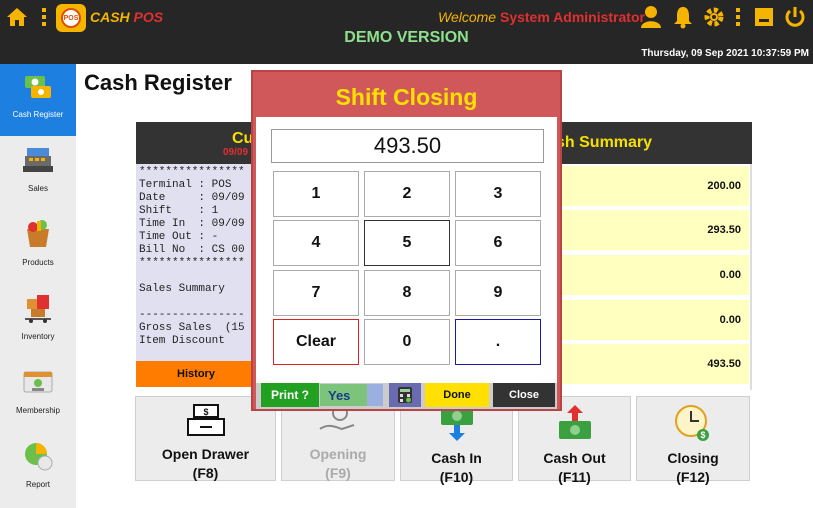 Image resolution: width=813 pixels, height=508 pixels. What do you see at coordinates (693, 423) in the screenshot?
I see `closing-icon: $` at bounding box center [693, 423].